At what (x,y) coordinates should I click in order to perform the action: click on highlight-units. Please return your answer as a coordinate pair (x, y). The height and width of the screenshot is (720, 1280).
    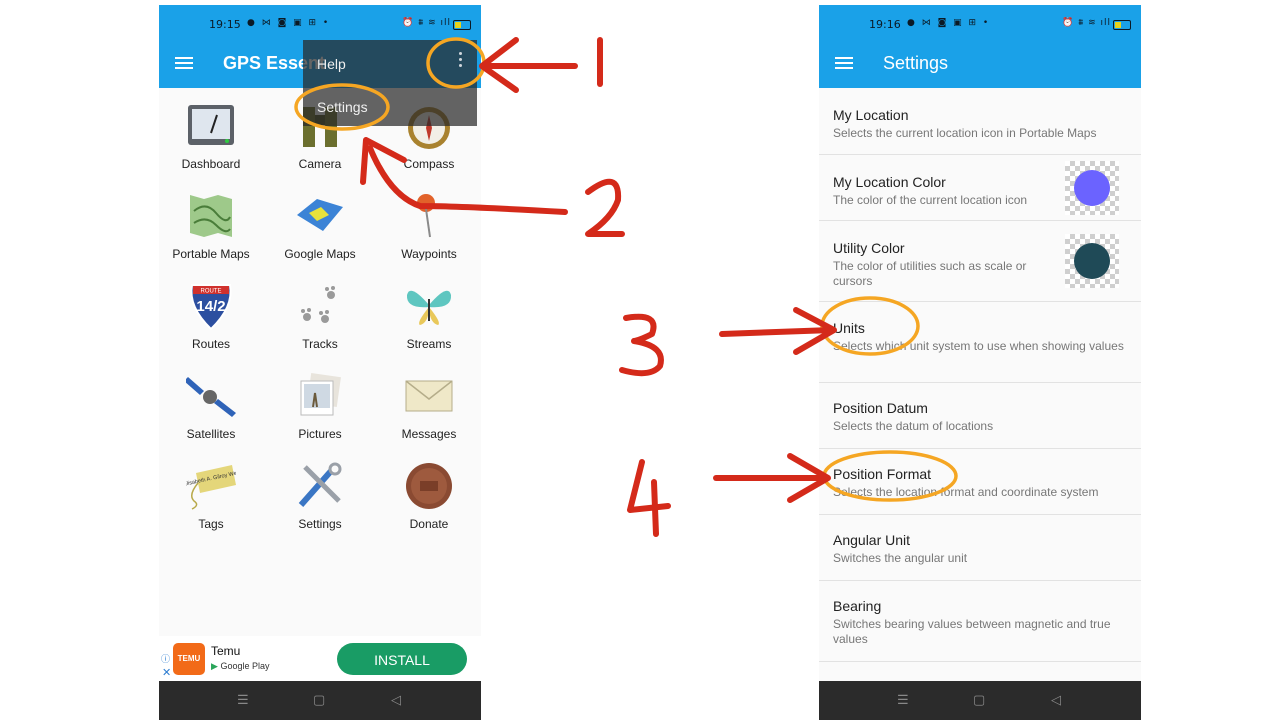
    Looking at the image, I should click on (870, 326).